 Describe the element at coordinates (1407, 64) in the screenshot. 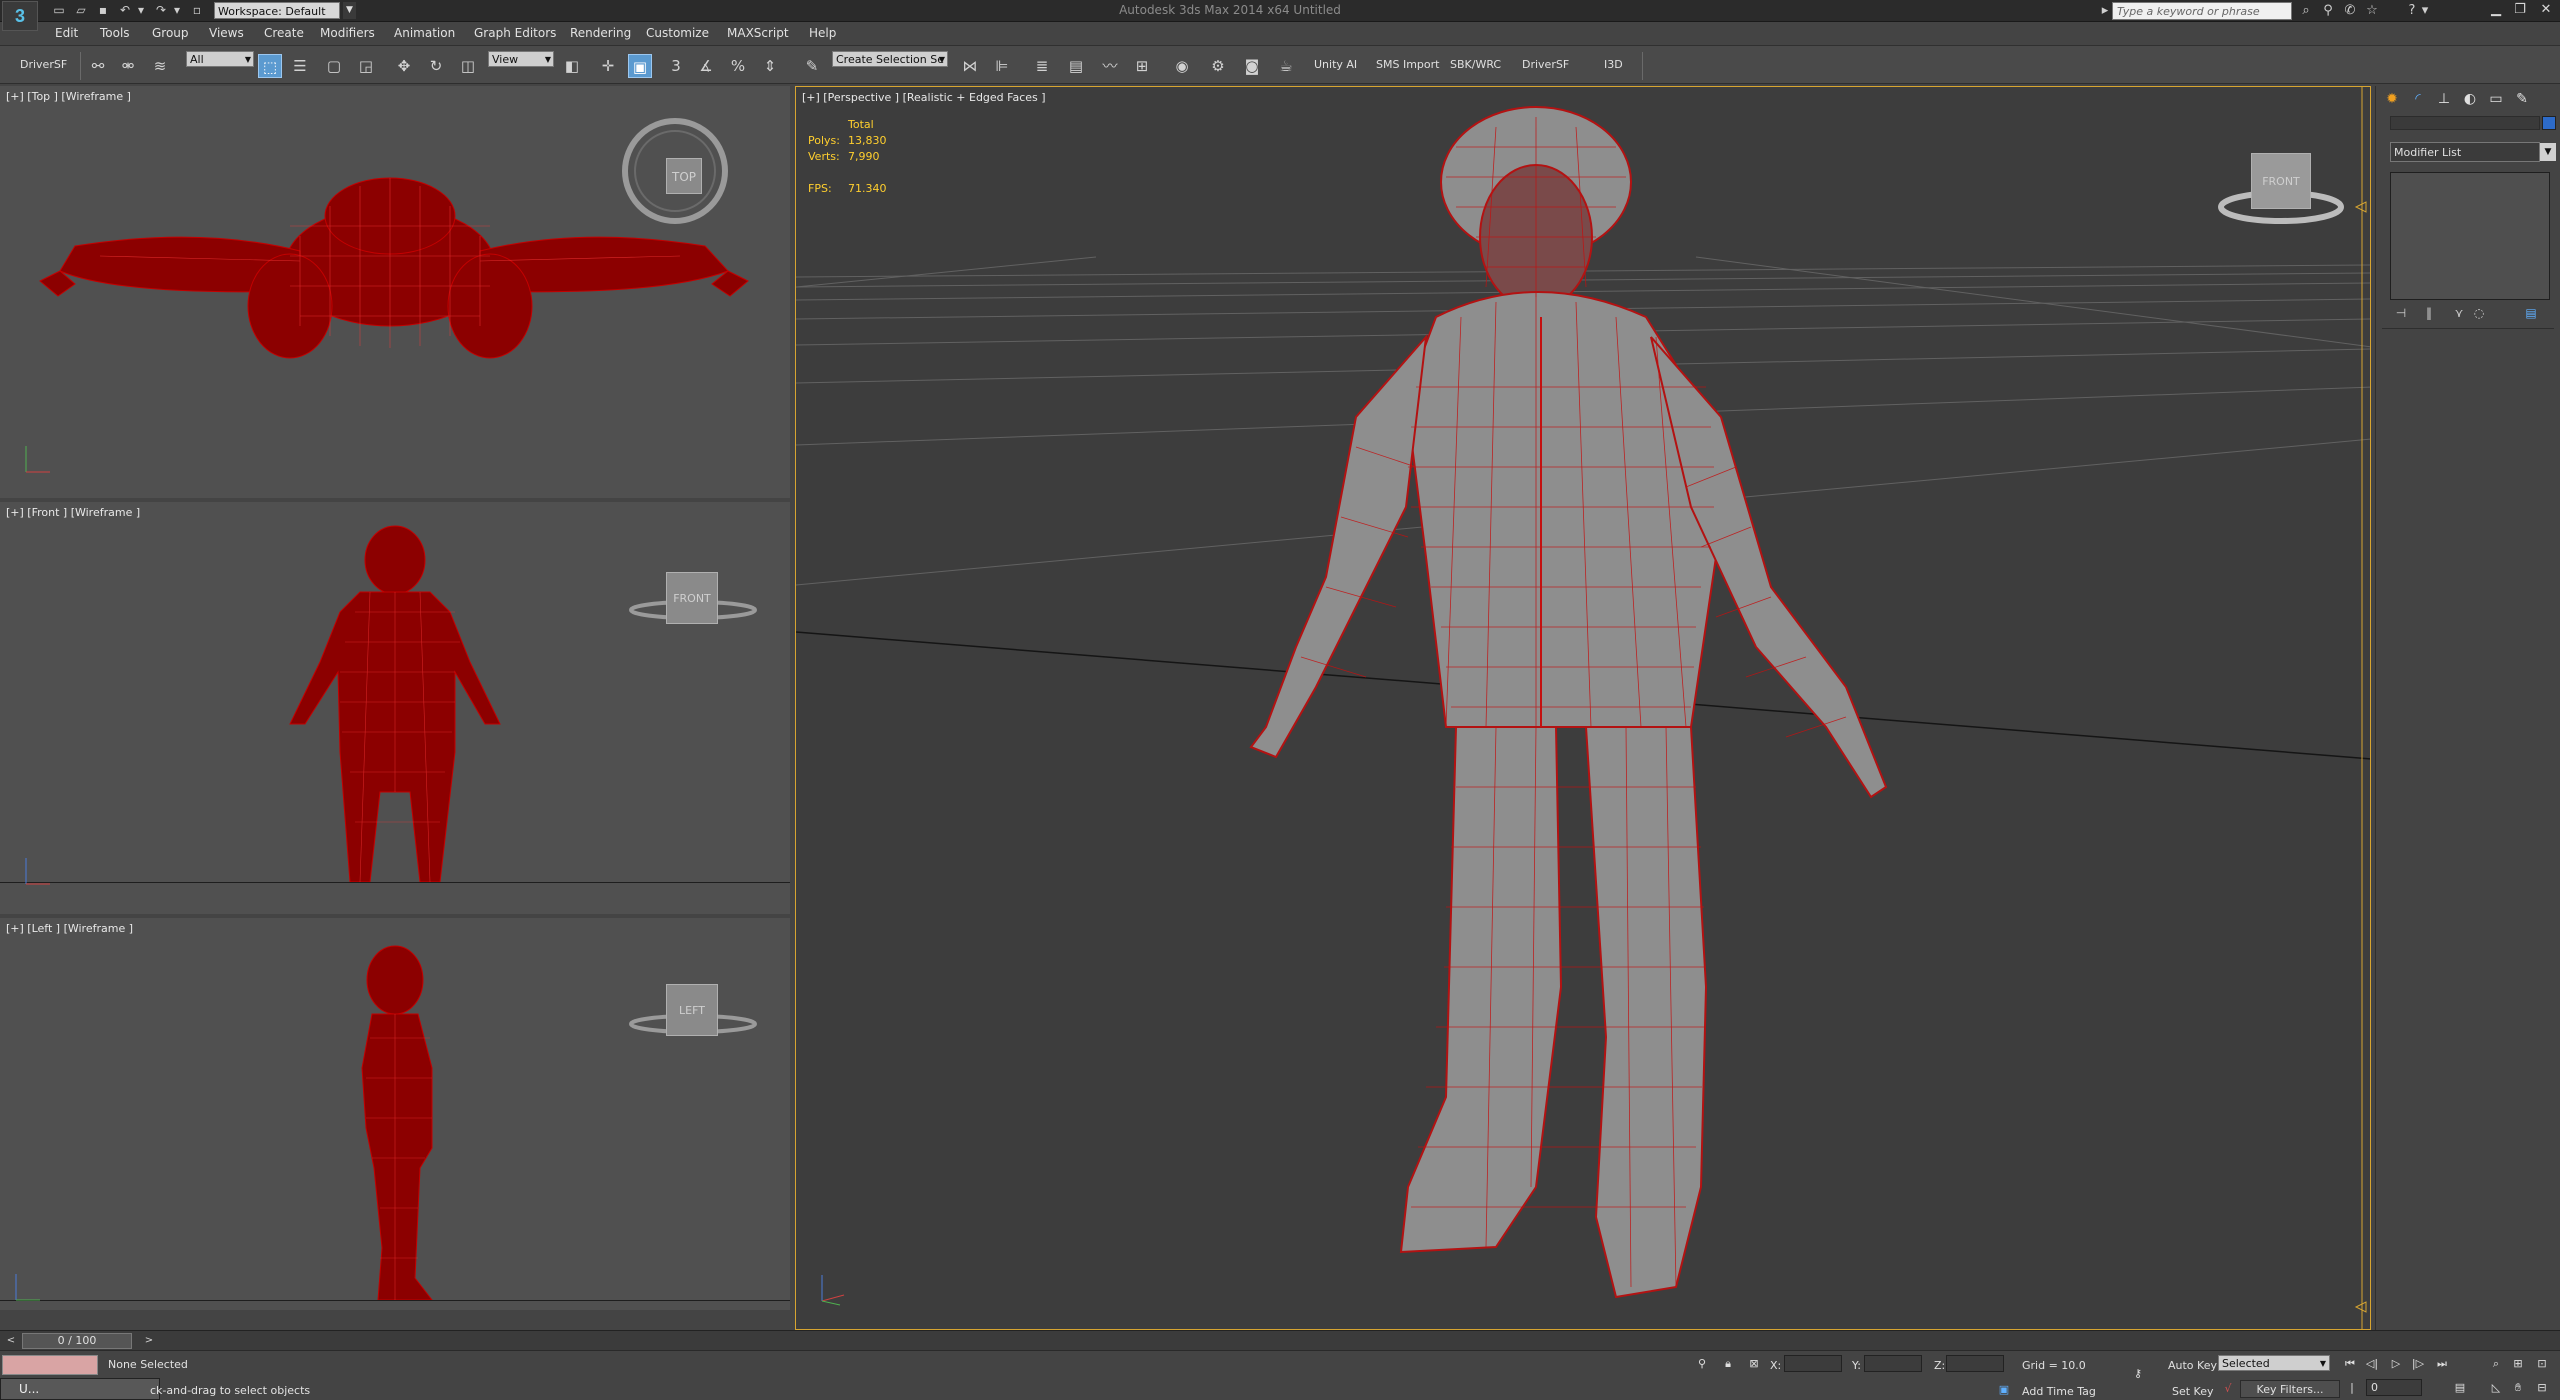

I see `sms-import-button: SMS Import` at that location.